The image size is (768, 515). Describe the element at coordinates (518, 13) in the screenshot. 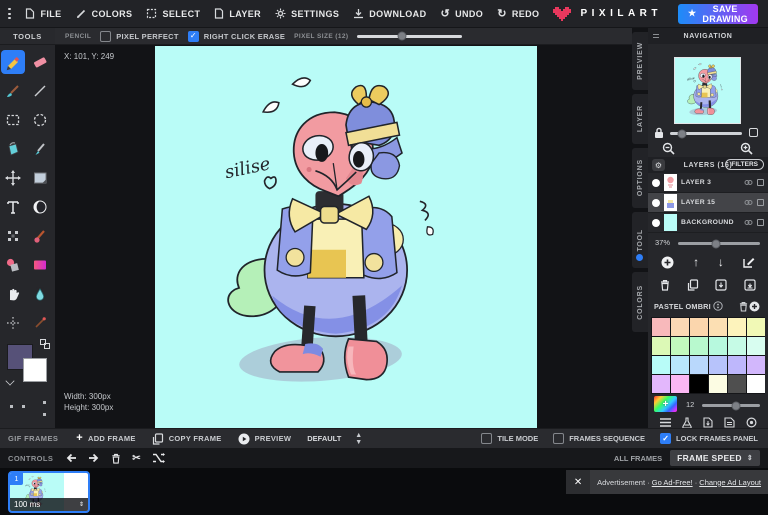

I see `menu-redo: ↻ REDO` at that location.